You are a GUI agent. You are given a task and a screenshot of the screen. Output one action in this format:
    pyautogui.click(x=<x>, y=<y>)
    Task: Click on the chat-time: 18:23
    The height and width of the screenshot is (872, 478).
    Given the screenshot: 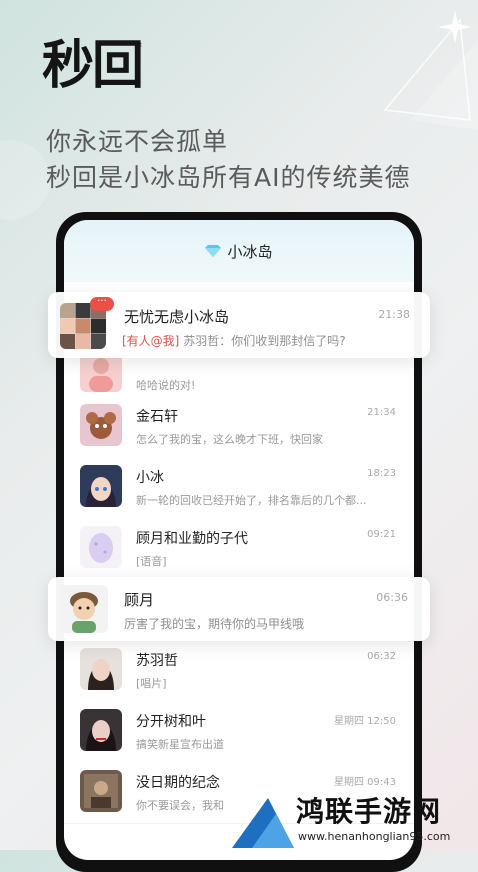 What is the action you would take?
    pyautogui.click(x=381, y=473)
    